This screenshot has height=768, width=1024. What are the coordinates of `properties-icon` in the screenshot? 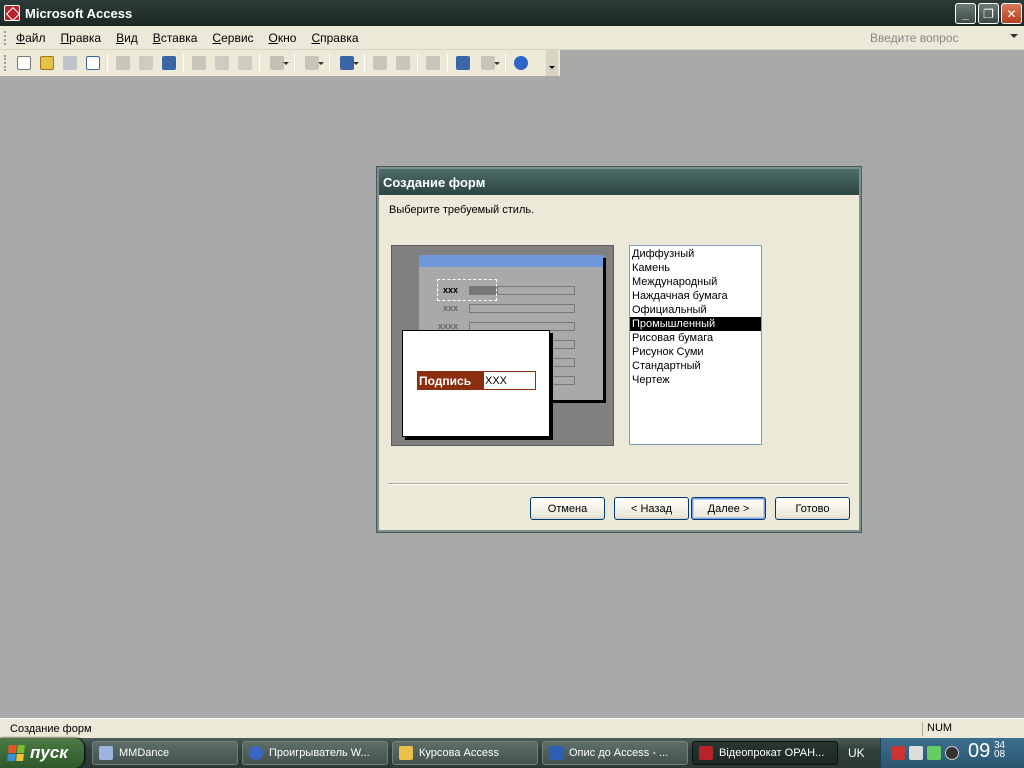 It's located at (432, 63).